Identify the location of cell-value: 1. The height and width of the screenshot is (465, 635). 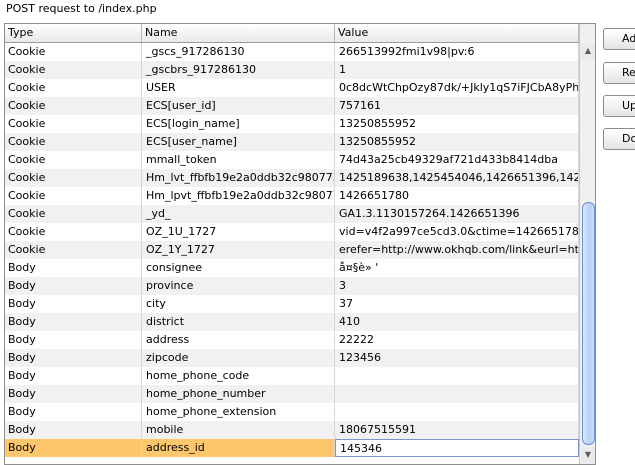
(457, 70).